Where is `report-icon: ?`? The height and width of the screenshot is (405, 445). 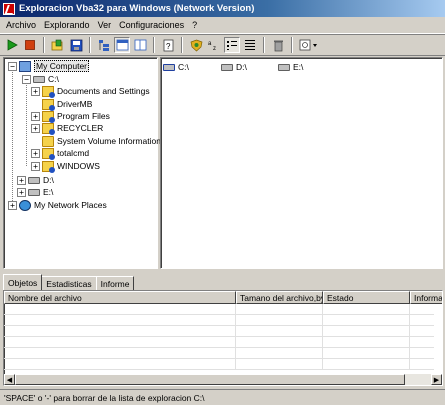 report-icon: ? is located at coordinates (168, 45).